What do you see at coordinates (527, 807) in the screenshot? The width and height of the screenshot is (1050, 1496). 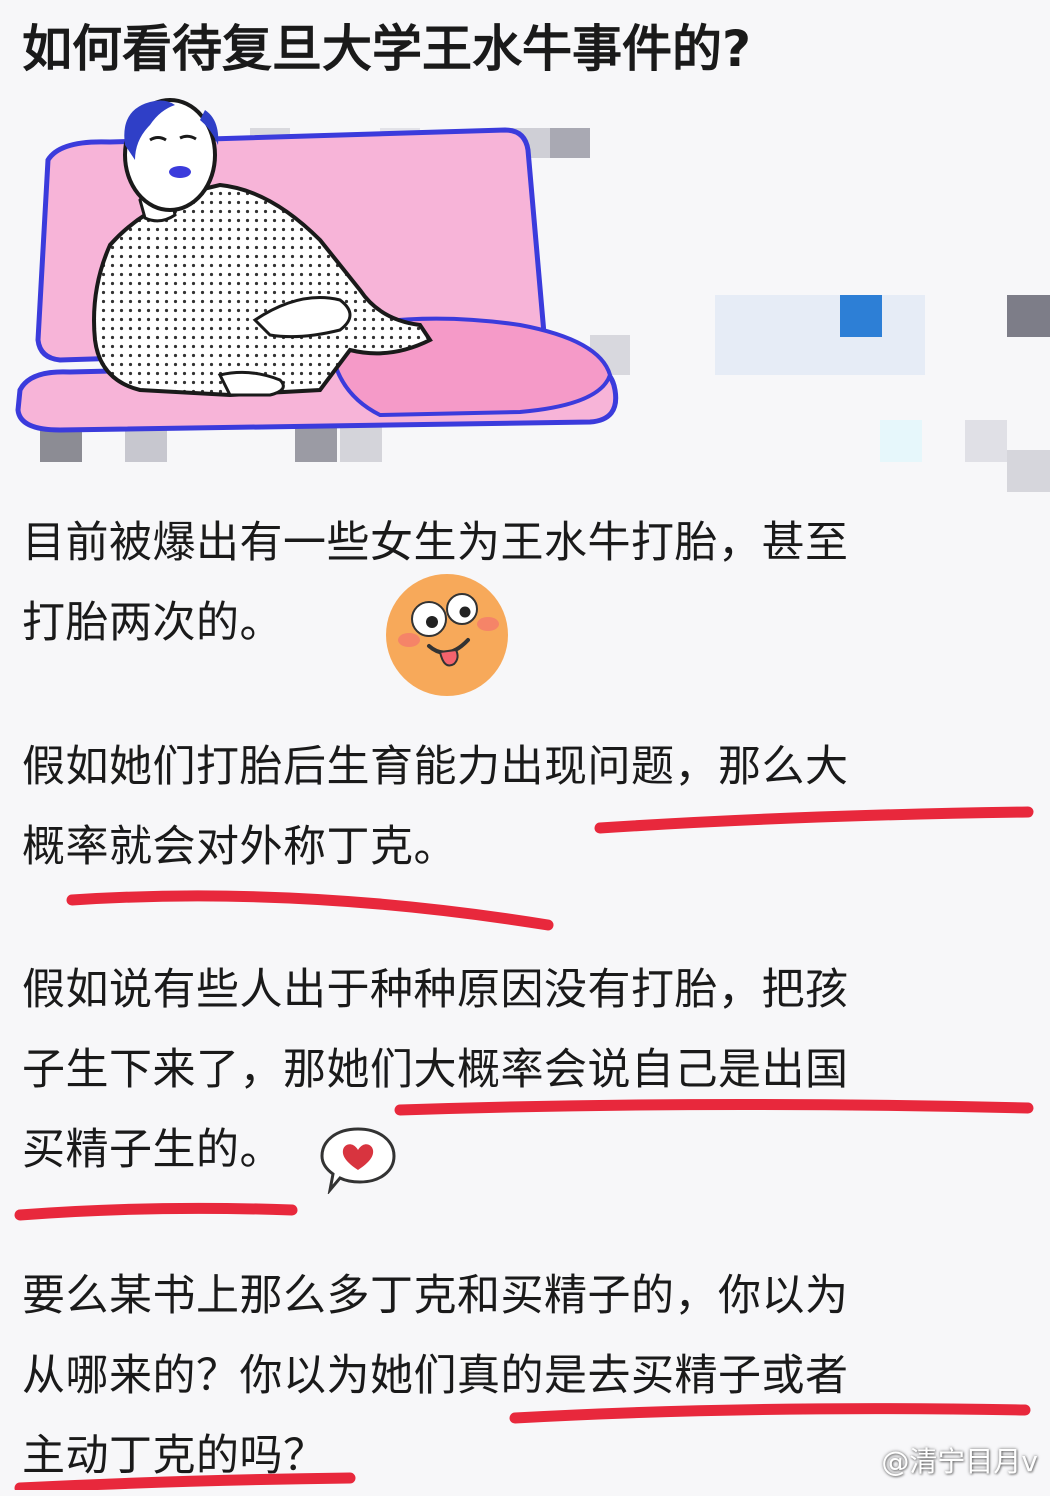 I see `paragraph-2: 假如她们打胎后生育能力出现问题，那么大 概率就会对外称丁克。` at bounding box center [527, 807].